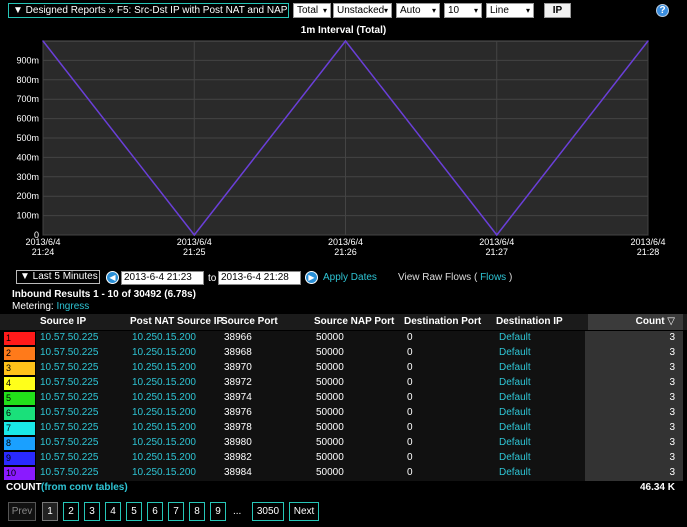  I want to click on count-summary-row: COUNT (from conv tables) 46.34 K, so click(343, 488).